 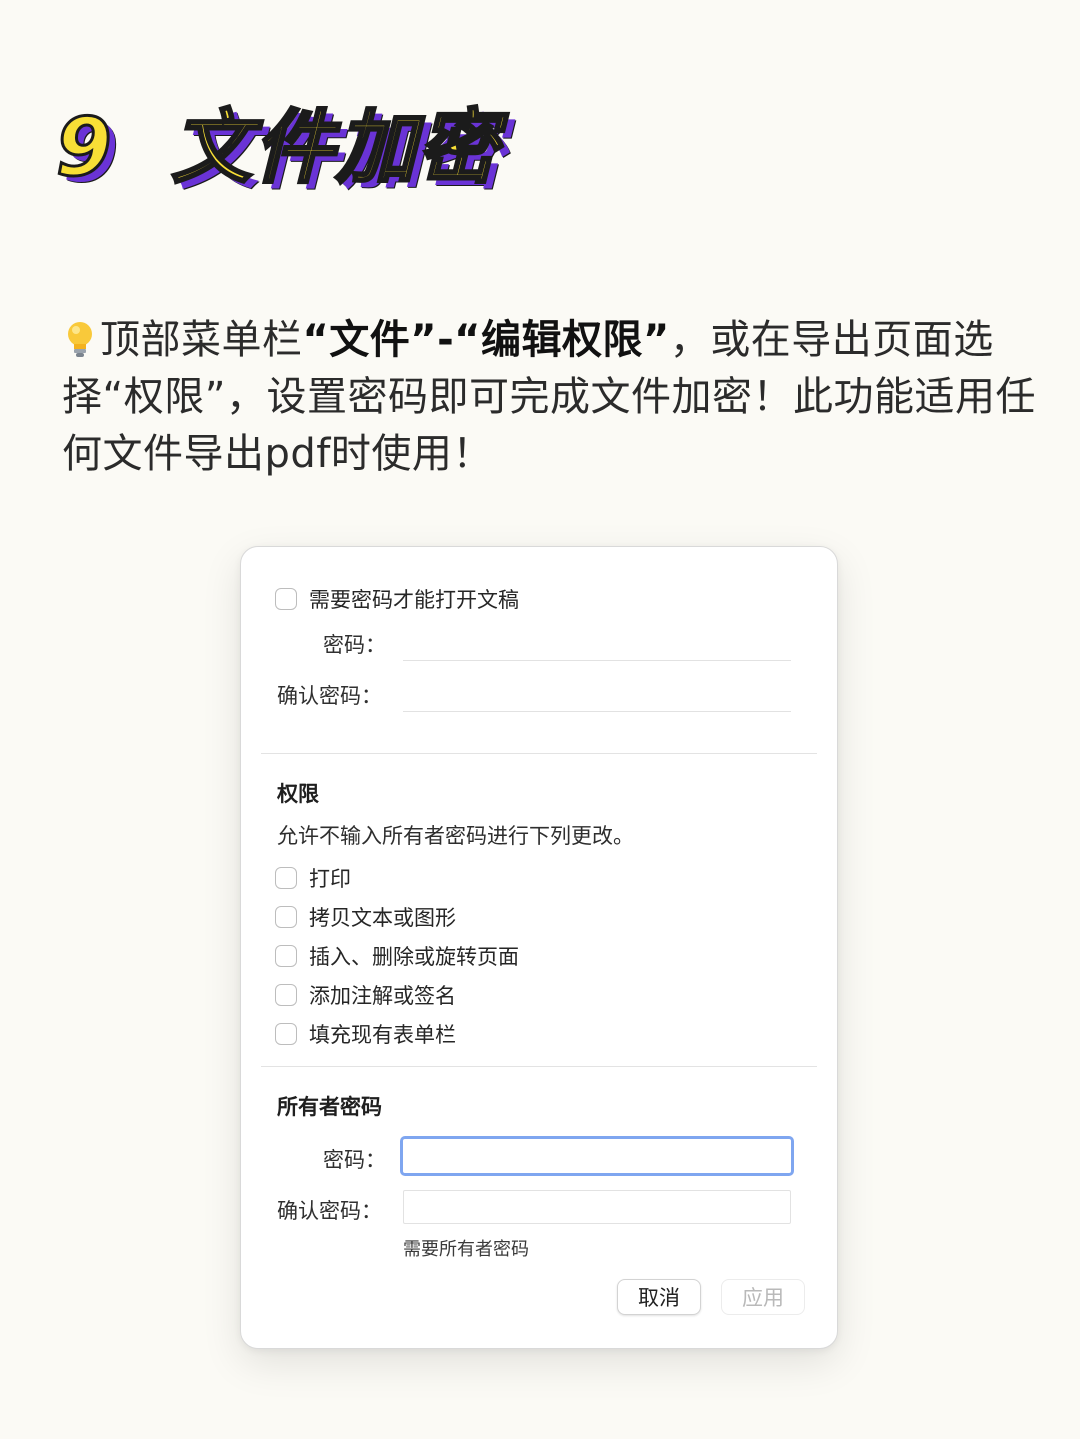 What do you see at coordinates (659, 1297) in the screenshot?
I see `cancel-button: 取消` at bounding box center [659, 1297].